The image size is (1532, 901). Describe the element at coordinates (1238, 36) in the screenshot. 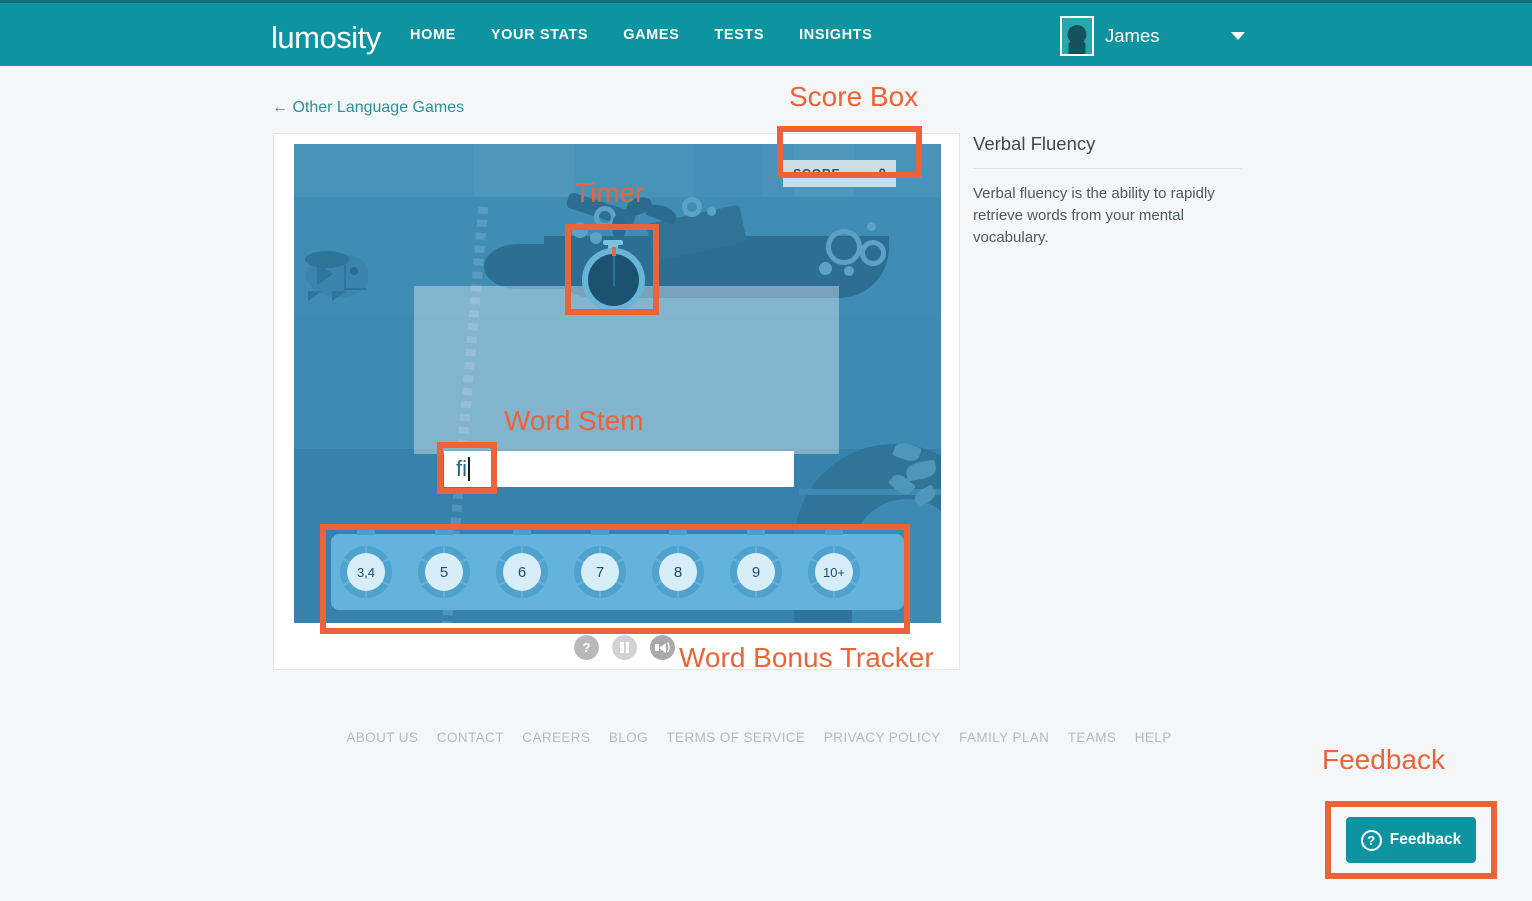

I see `chevron-down-icon` at that location.